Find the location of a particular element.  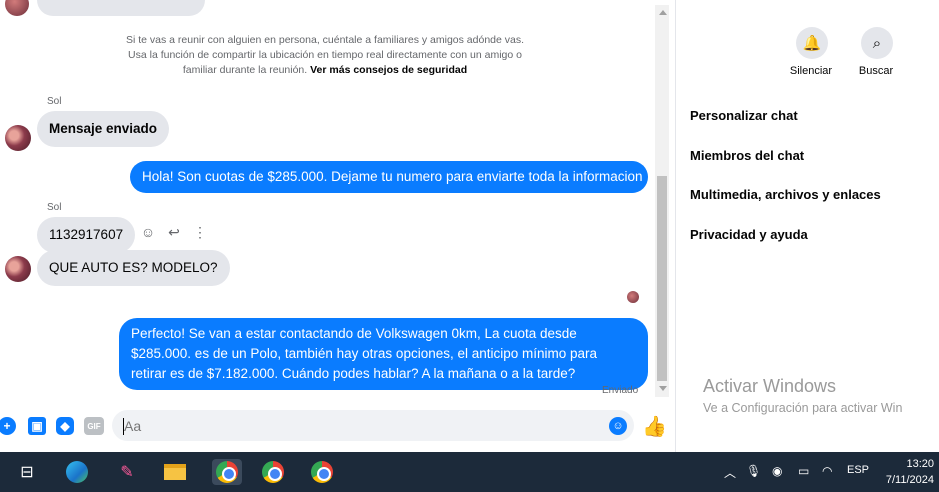

message-bubble-incoming: 1132917607 is located at coordinates (86, 235).